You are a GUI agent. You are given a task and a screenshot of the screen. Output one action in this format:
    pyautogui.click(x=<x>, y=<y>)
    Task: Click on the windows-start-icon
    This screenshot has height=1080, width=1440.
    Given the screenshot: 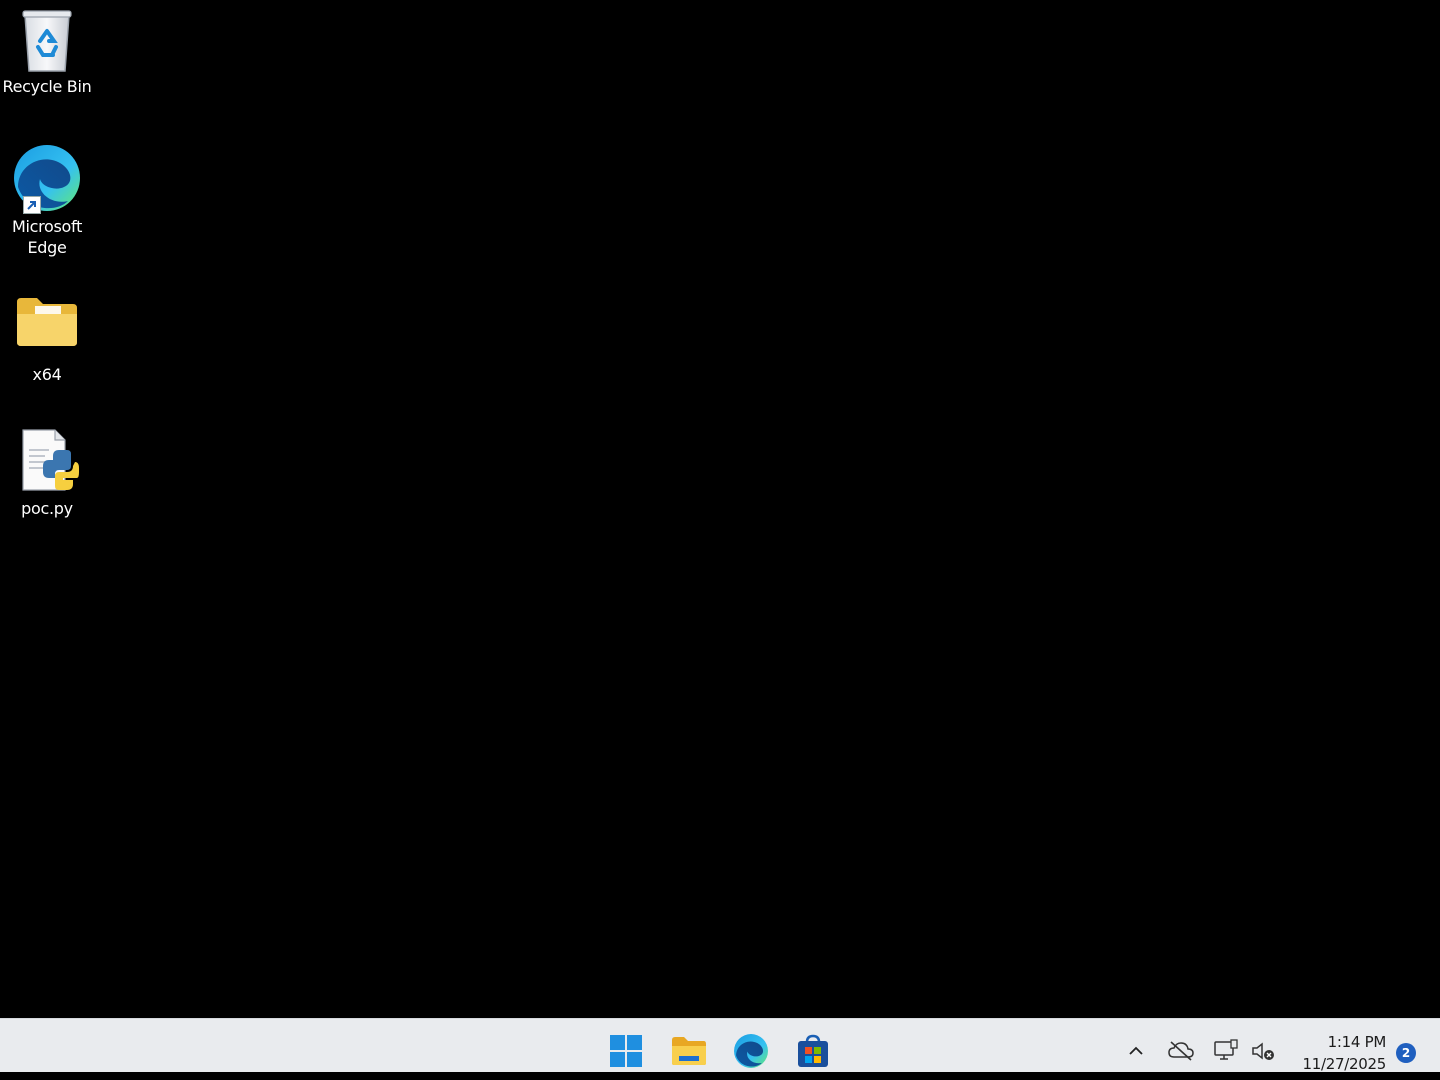 What is the action you would take?
    pyautogui.click(x=626, y=1051)
    